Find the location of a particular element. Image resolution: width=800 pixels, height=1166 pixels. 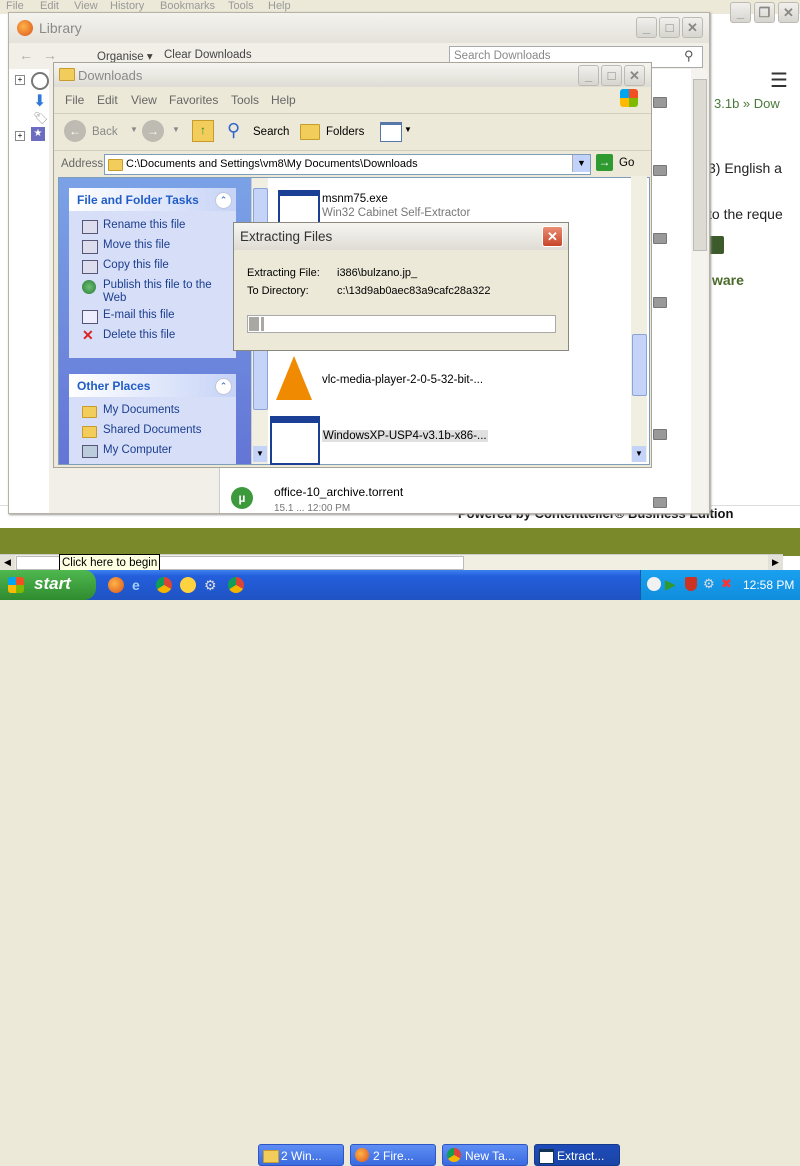

task-pane-scroll-down: ▼ is located at coordinates (260, 454).